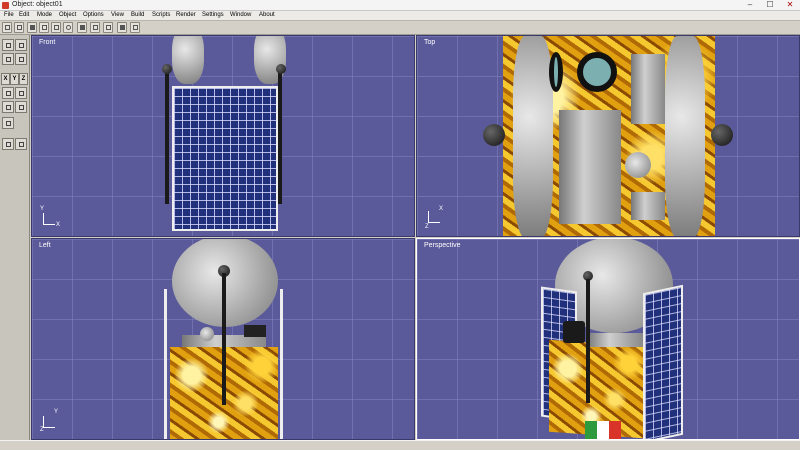 The height and width of the screenshot is (450, 800). What do you see at coordinates (37, 4) in the screenshot?
I see `window-title: Object: object01` at bounding box center [37, 4].